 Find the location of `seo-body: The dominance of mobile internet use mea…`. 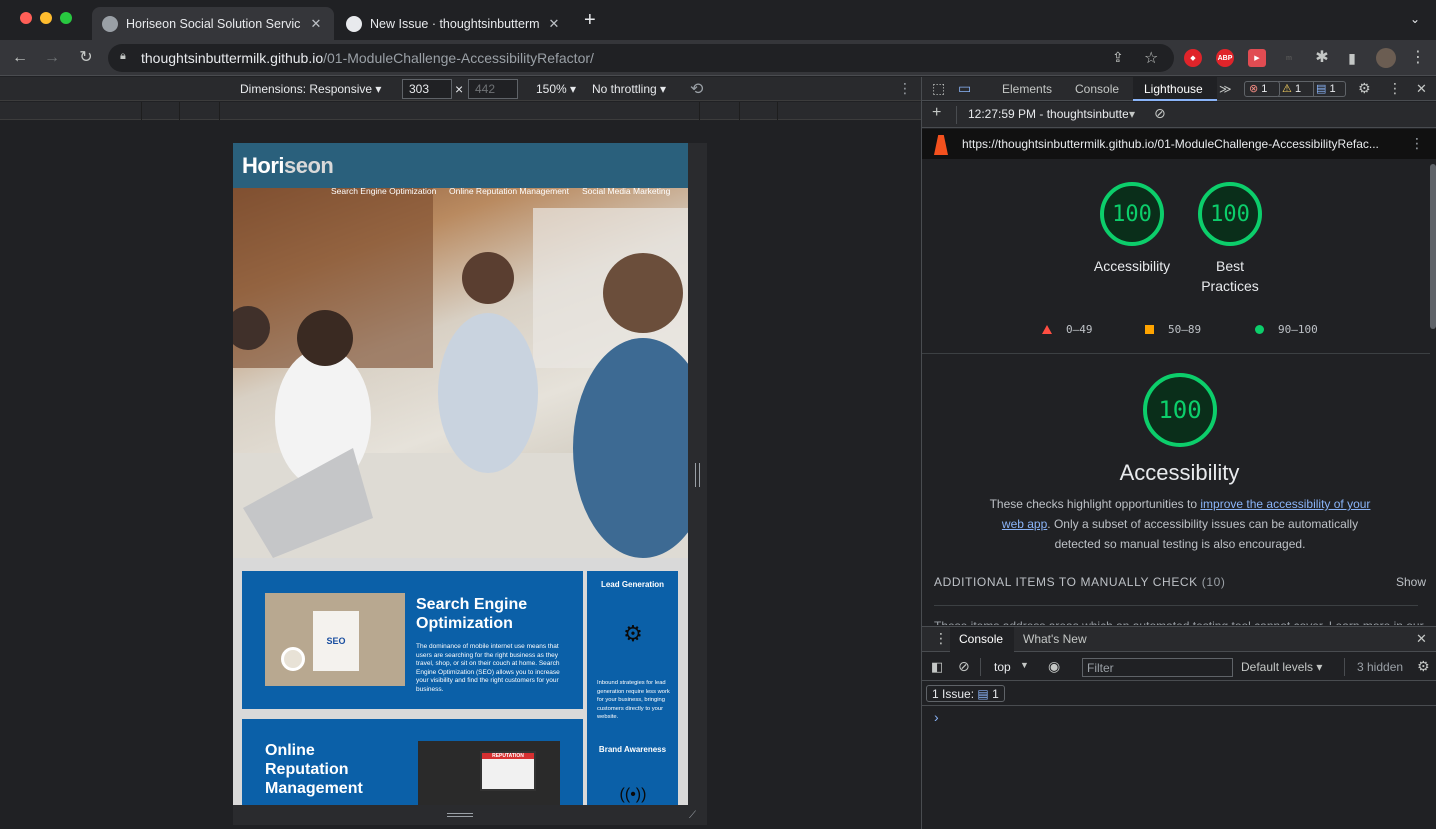

seo-body: The dominance of mobile internet use mea… is located at coordinates (488, 668).